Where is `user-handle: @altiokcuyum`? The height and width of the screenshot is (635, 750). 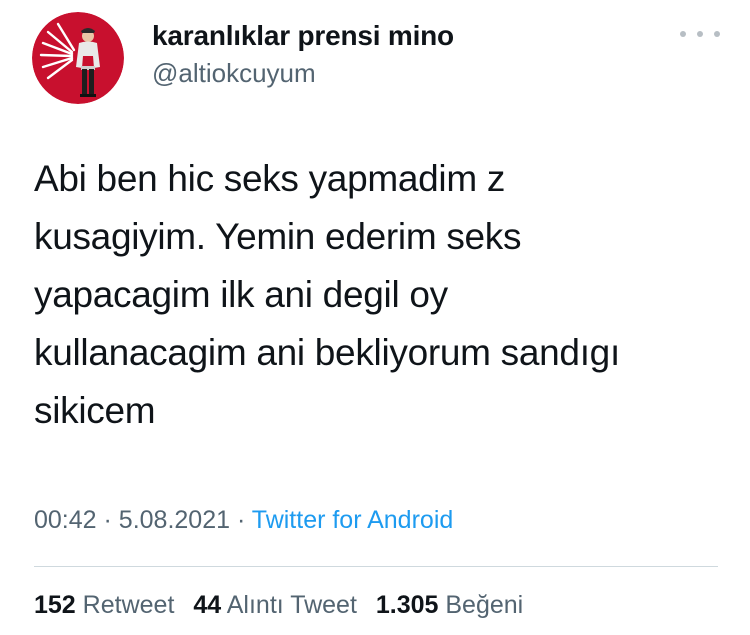 user-handle: @altiokcuyum is located at coordinates (234, 73).